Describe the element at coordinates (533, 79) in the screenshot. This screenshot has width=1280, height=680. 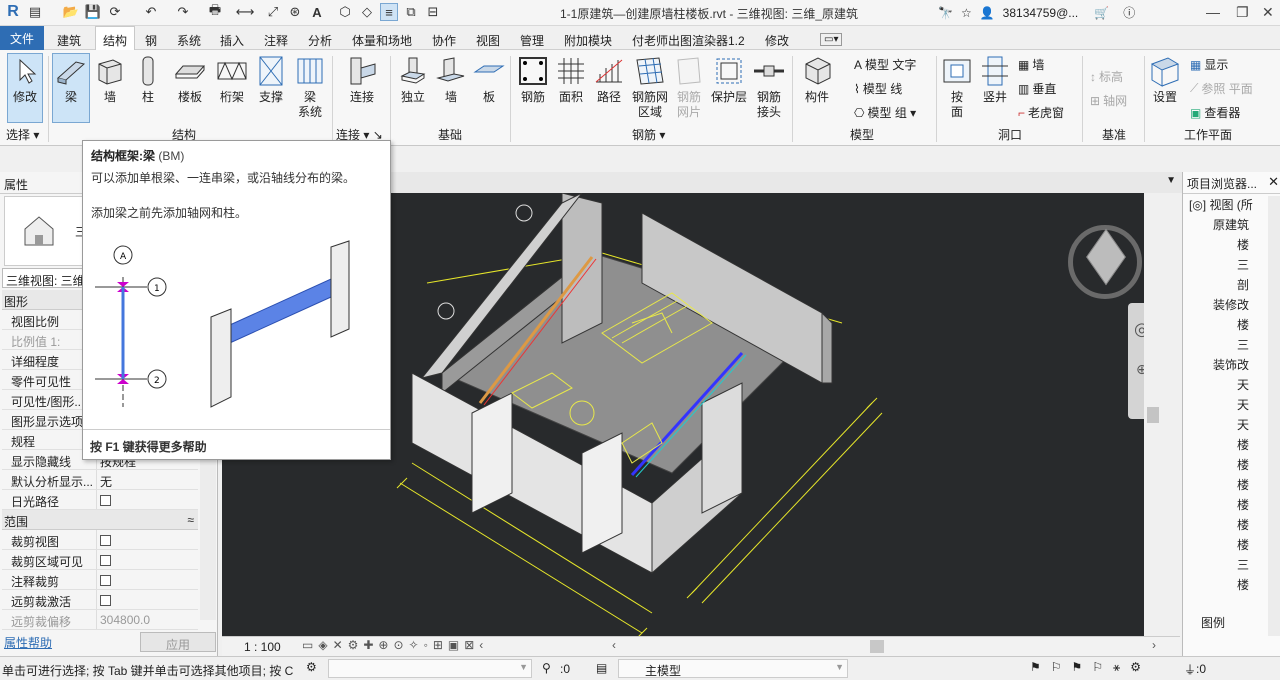
I see `rebar-button: 钢筋` at that location.